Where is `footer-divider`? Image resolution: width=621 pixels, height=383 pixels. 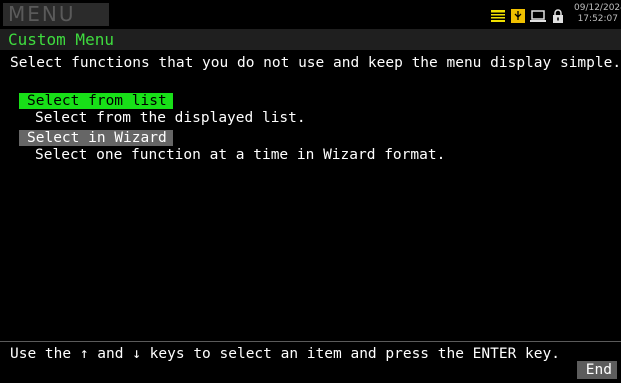
footer-divider is located at coordinates (310, 341).